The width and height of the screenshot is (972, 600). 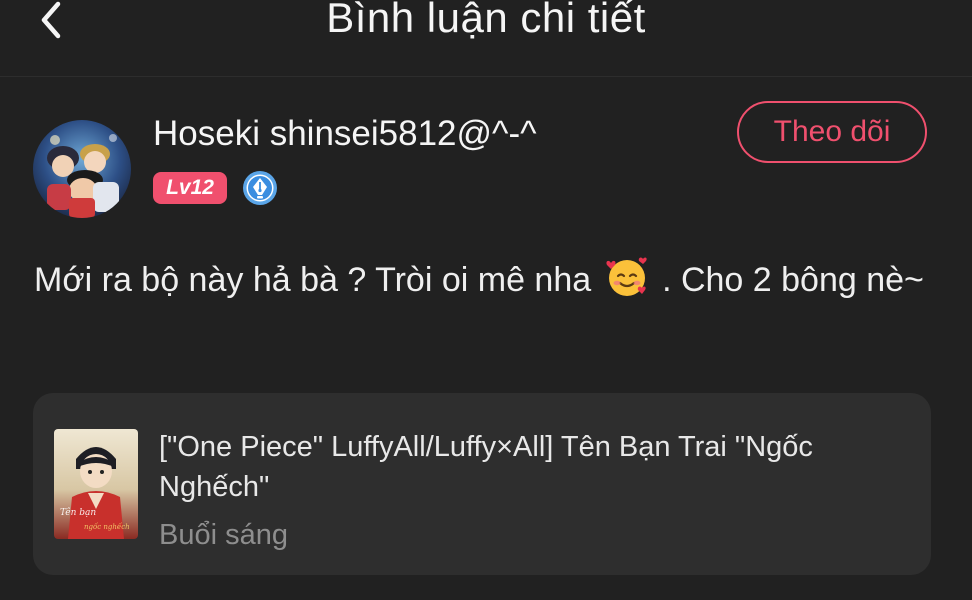 I want to click on book-cover-image: Tên bạn ngốc nghếch, so click(x=96, y=484).